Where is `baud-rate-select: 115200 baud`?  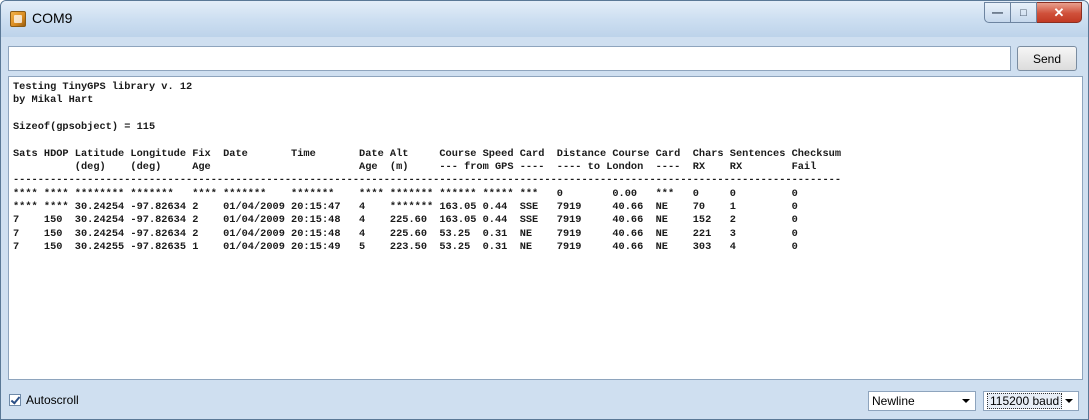
baud-rate-select: 115200 baud is located at coordinates (1031, 401).